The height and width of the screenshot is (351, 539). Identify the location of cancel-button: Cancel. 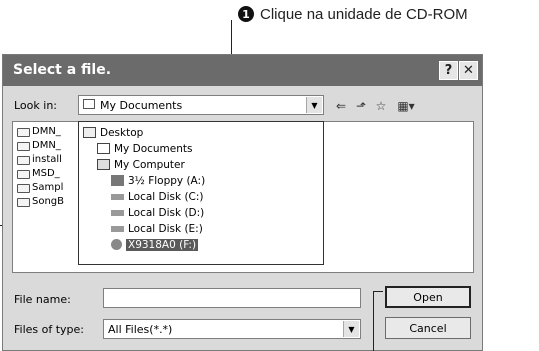
(428, 328).